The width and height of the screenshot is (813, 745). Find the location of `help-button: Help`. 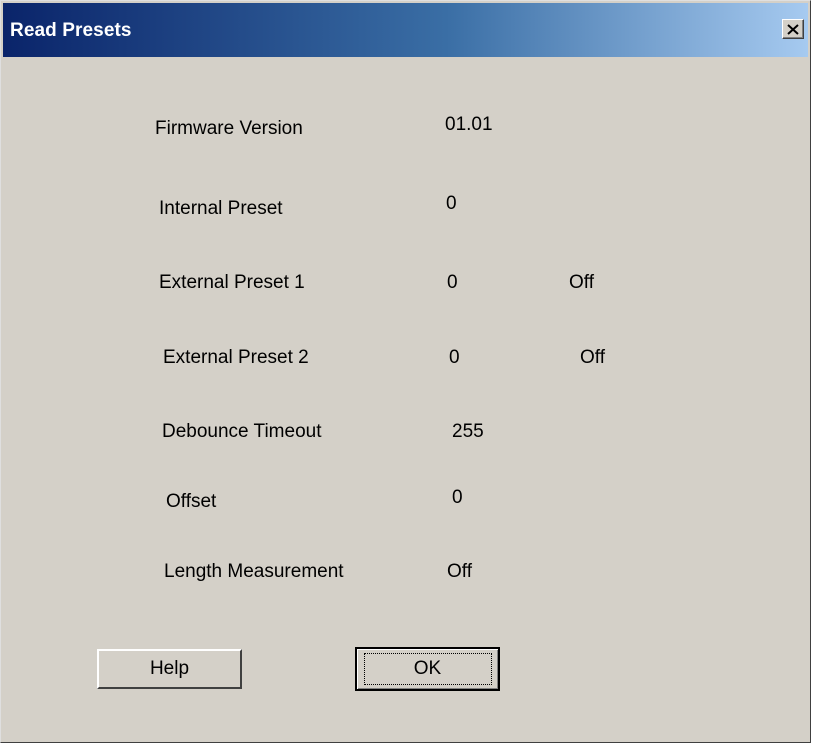

help-button: Help is located at coordinates (169, 669).